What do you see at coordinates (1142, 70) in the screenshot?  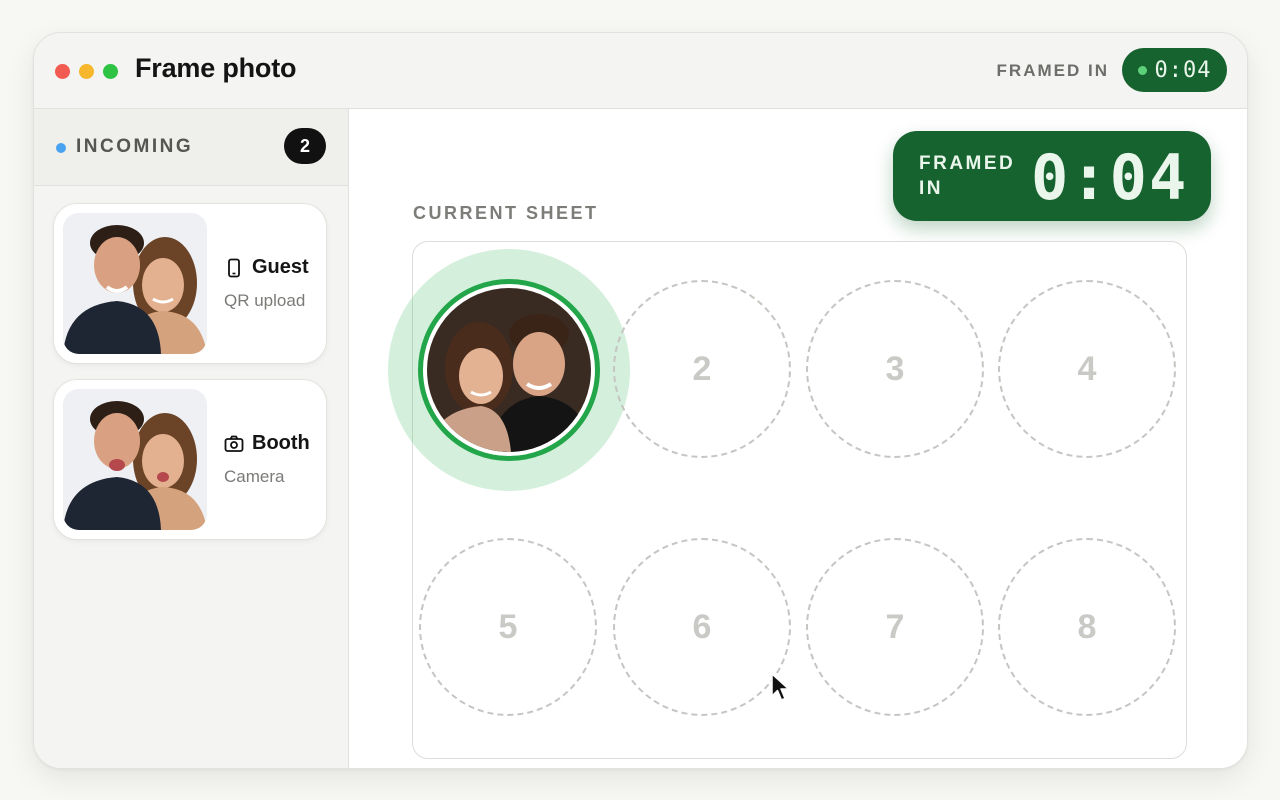 I see `live-dot-icon` at bounding box center [1142, 70].